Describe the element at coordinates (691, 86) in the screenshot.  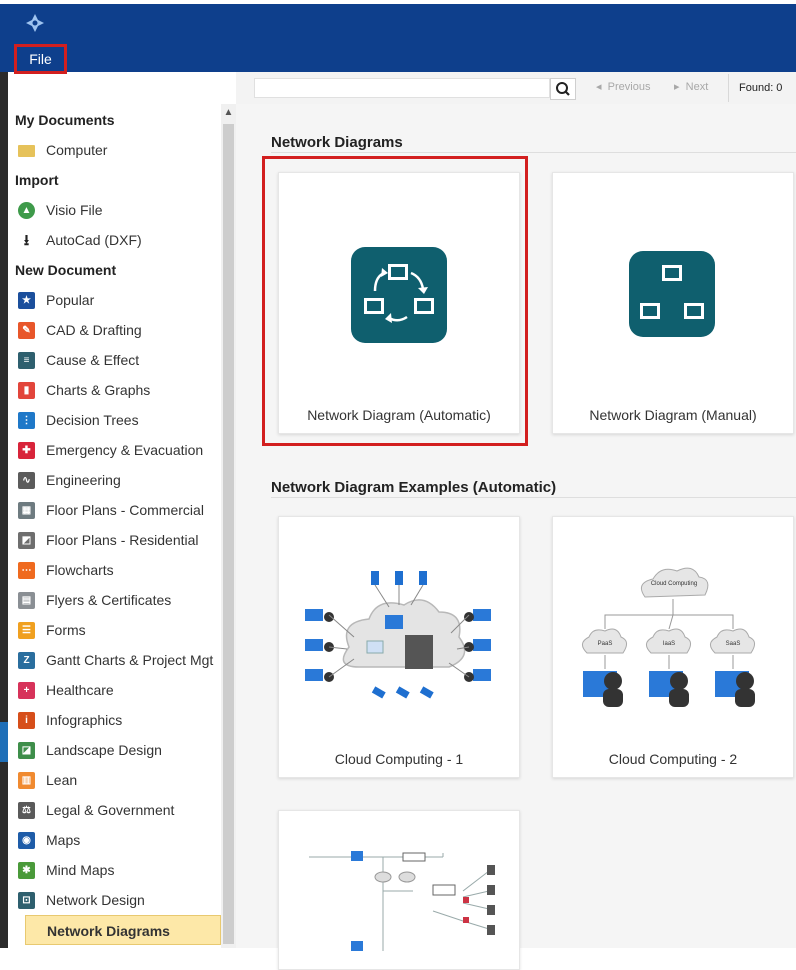
I see `next-button: ▸ Next` at that location.